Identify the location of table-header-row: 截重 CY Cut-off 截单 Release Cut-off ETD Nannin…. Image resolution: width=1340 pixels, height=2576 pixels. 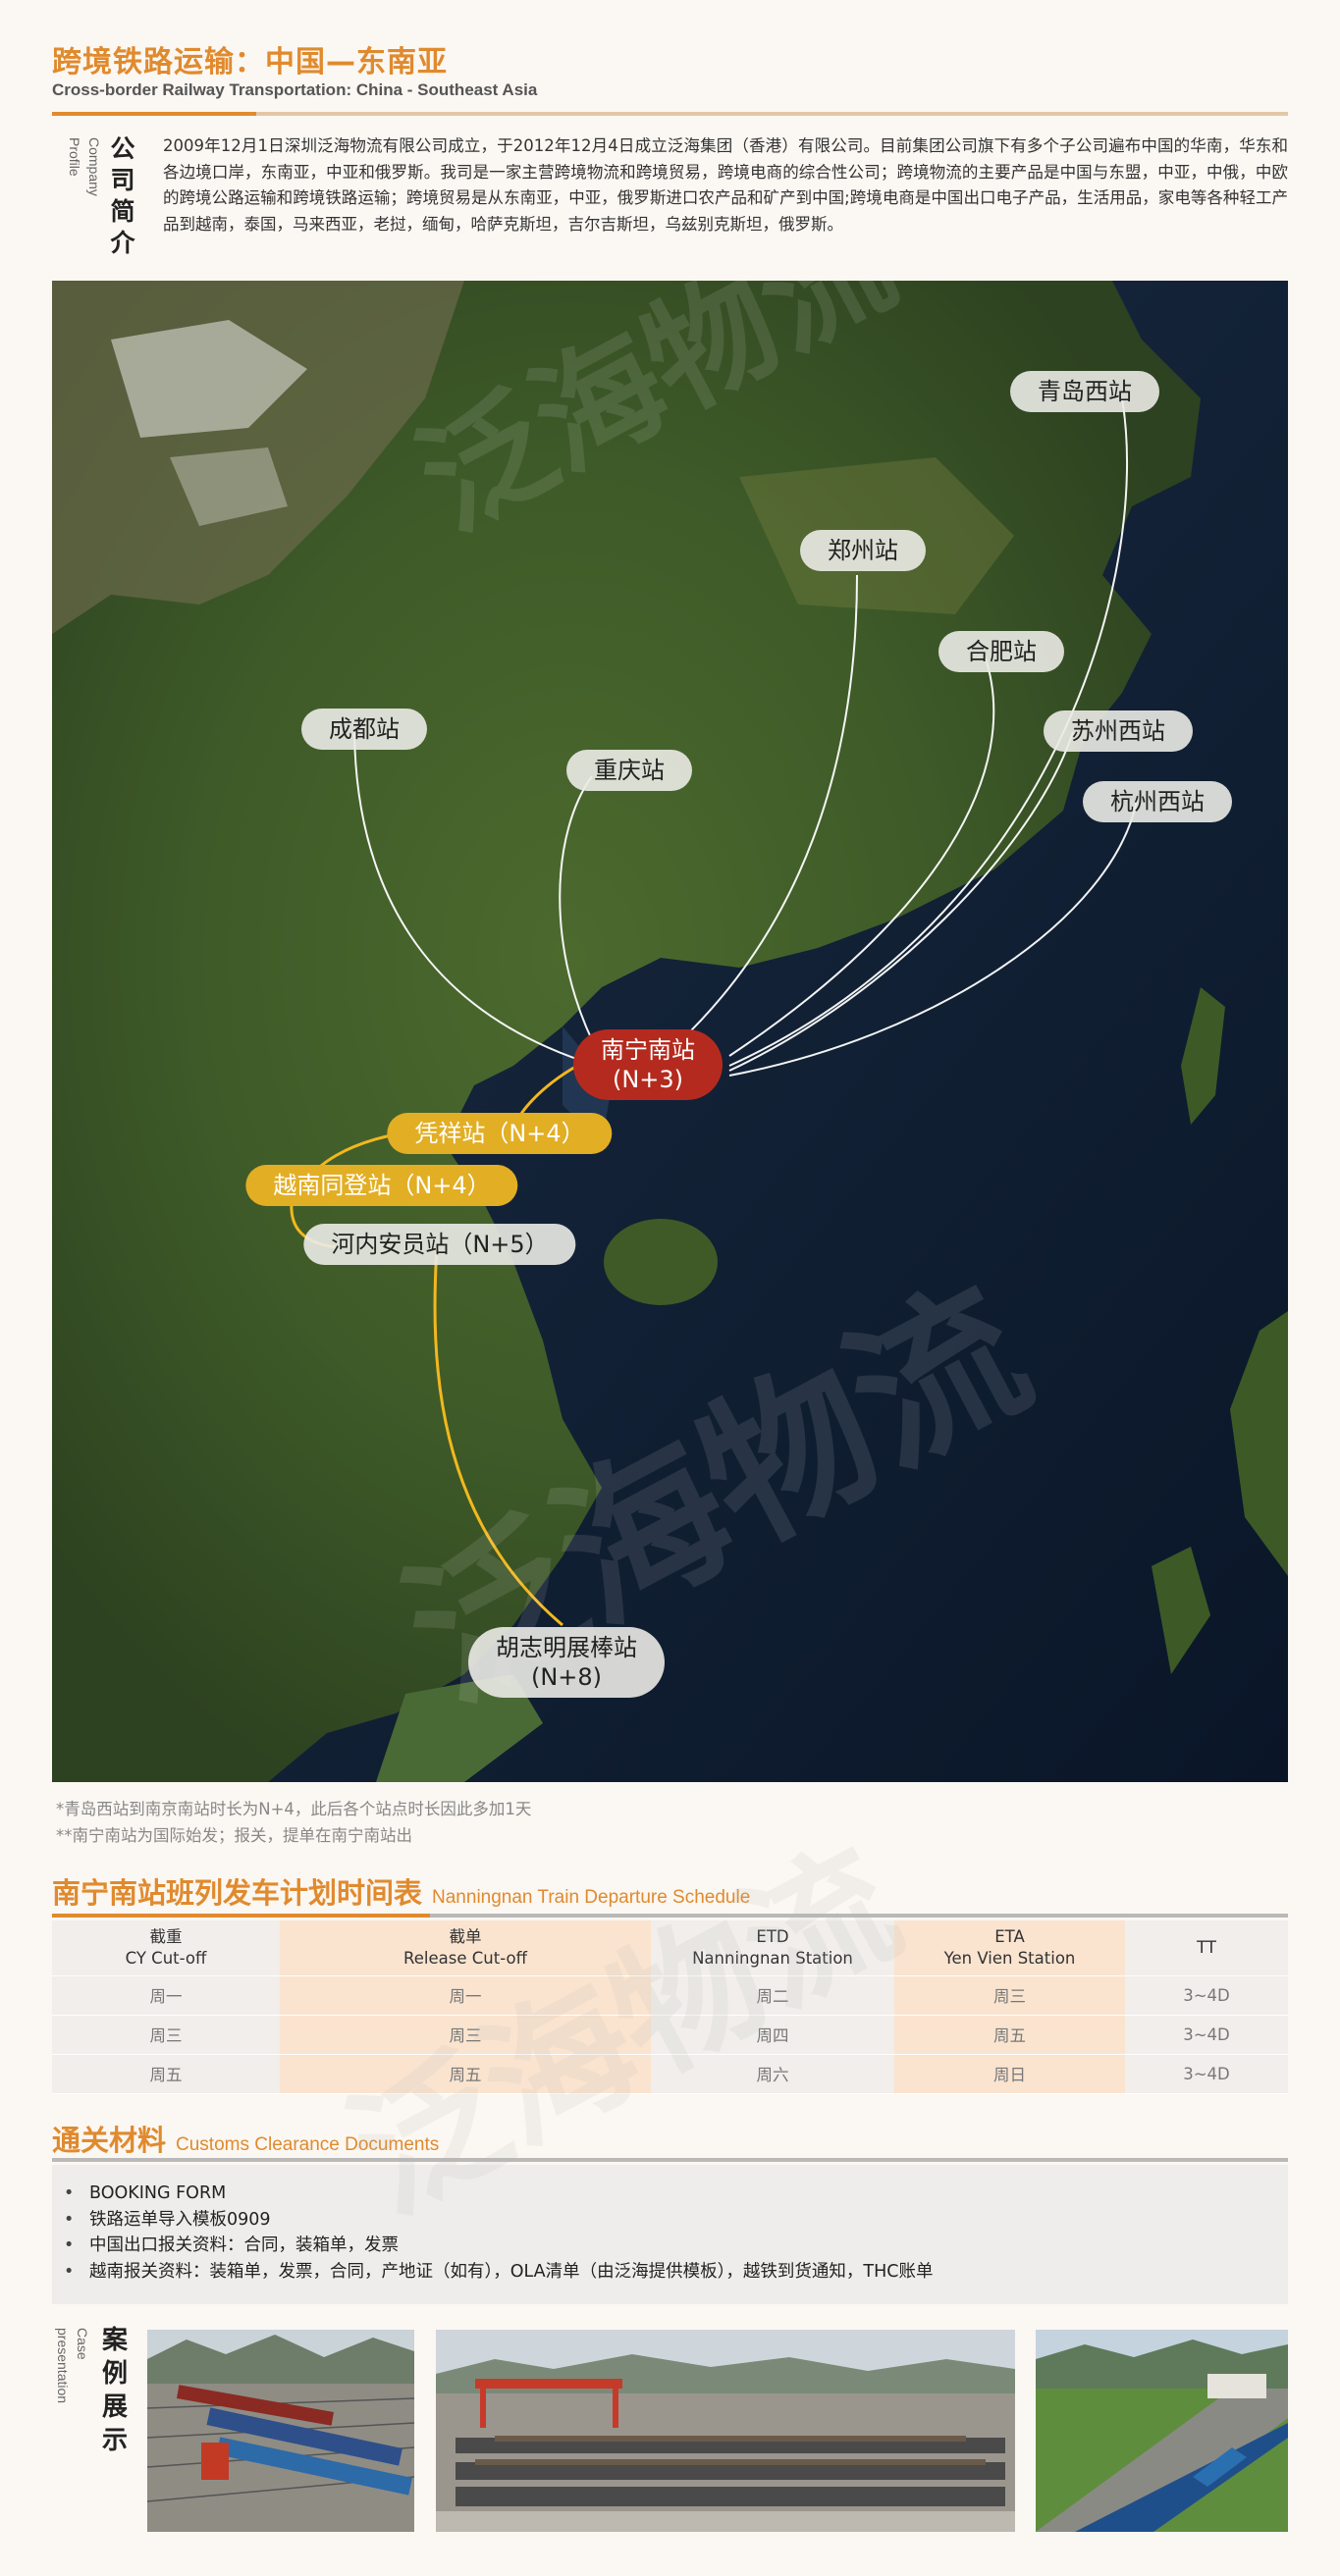
(670, 1948).